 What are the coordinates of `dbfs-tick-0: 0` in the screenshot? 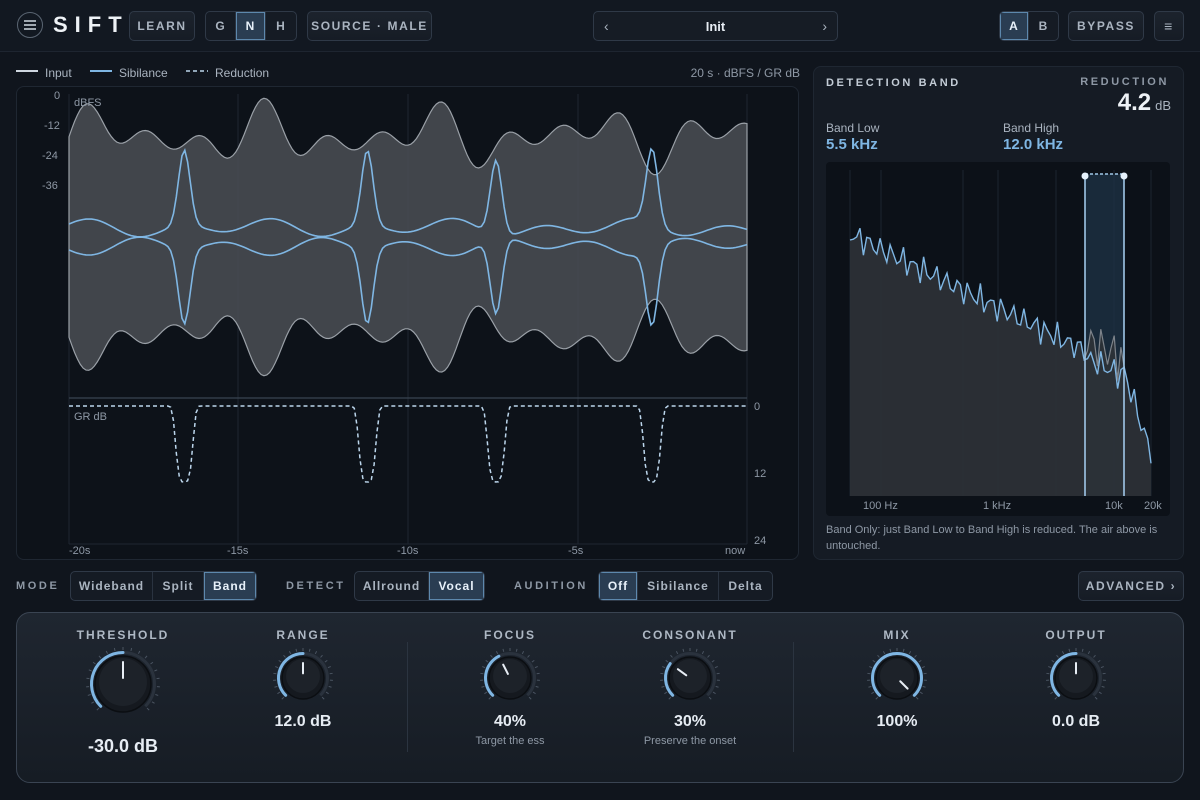 It's located at (57, 96).